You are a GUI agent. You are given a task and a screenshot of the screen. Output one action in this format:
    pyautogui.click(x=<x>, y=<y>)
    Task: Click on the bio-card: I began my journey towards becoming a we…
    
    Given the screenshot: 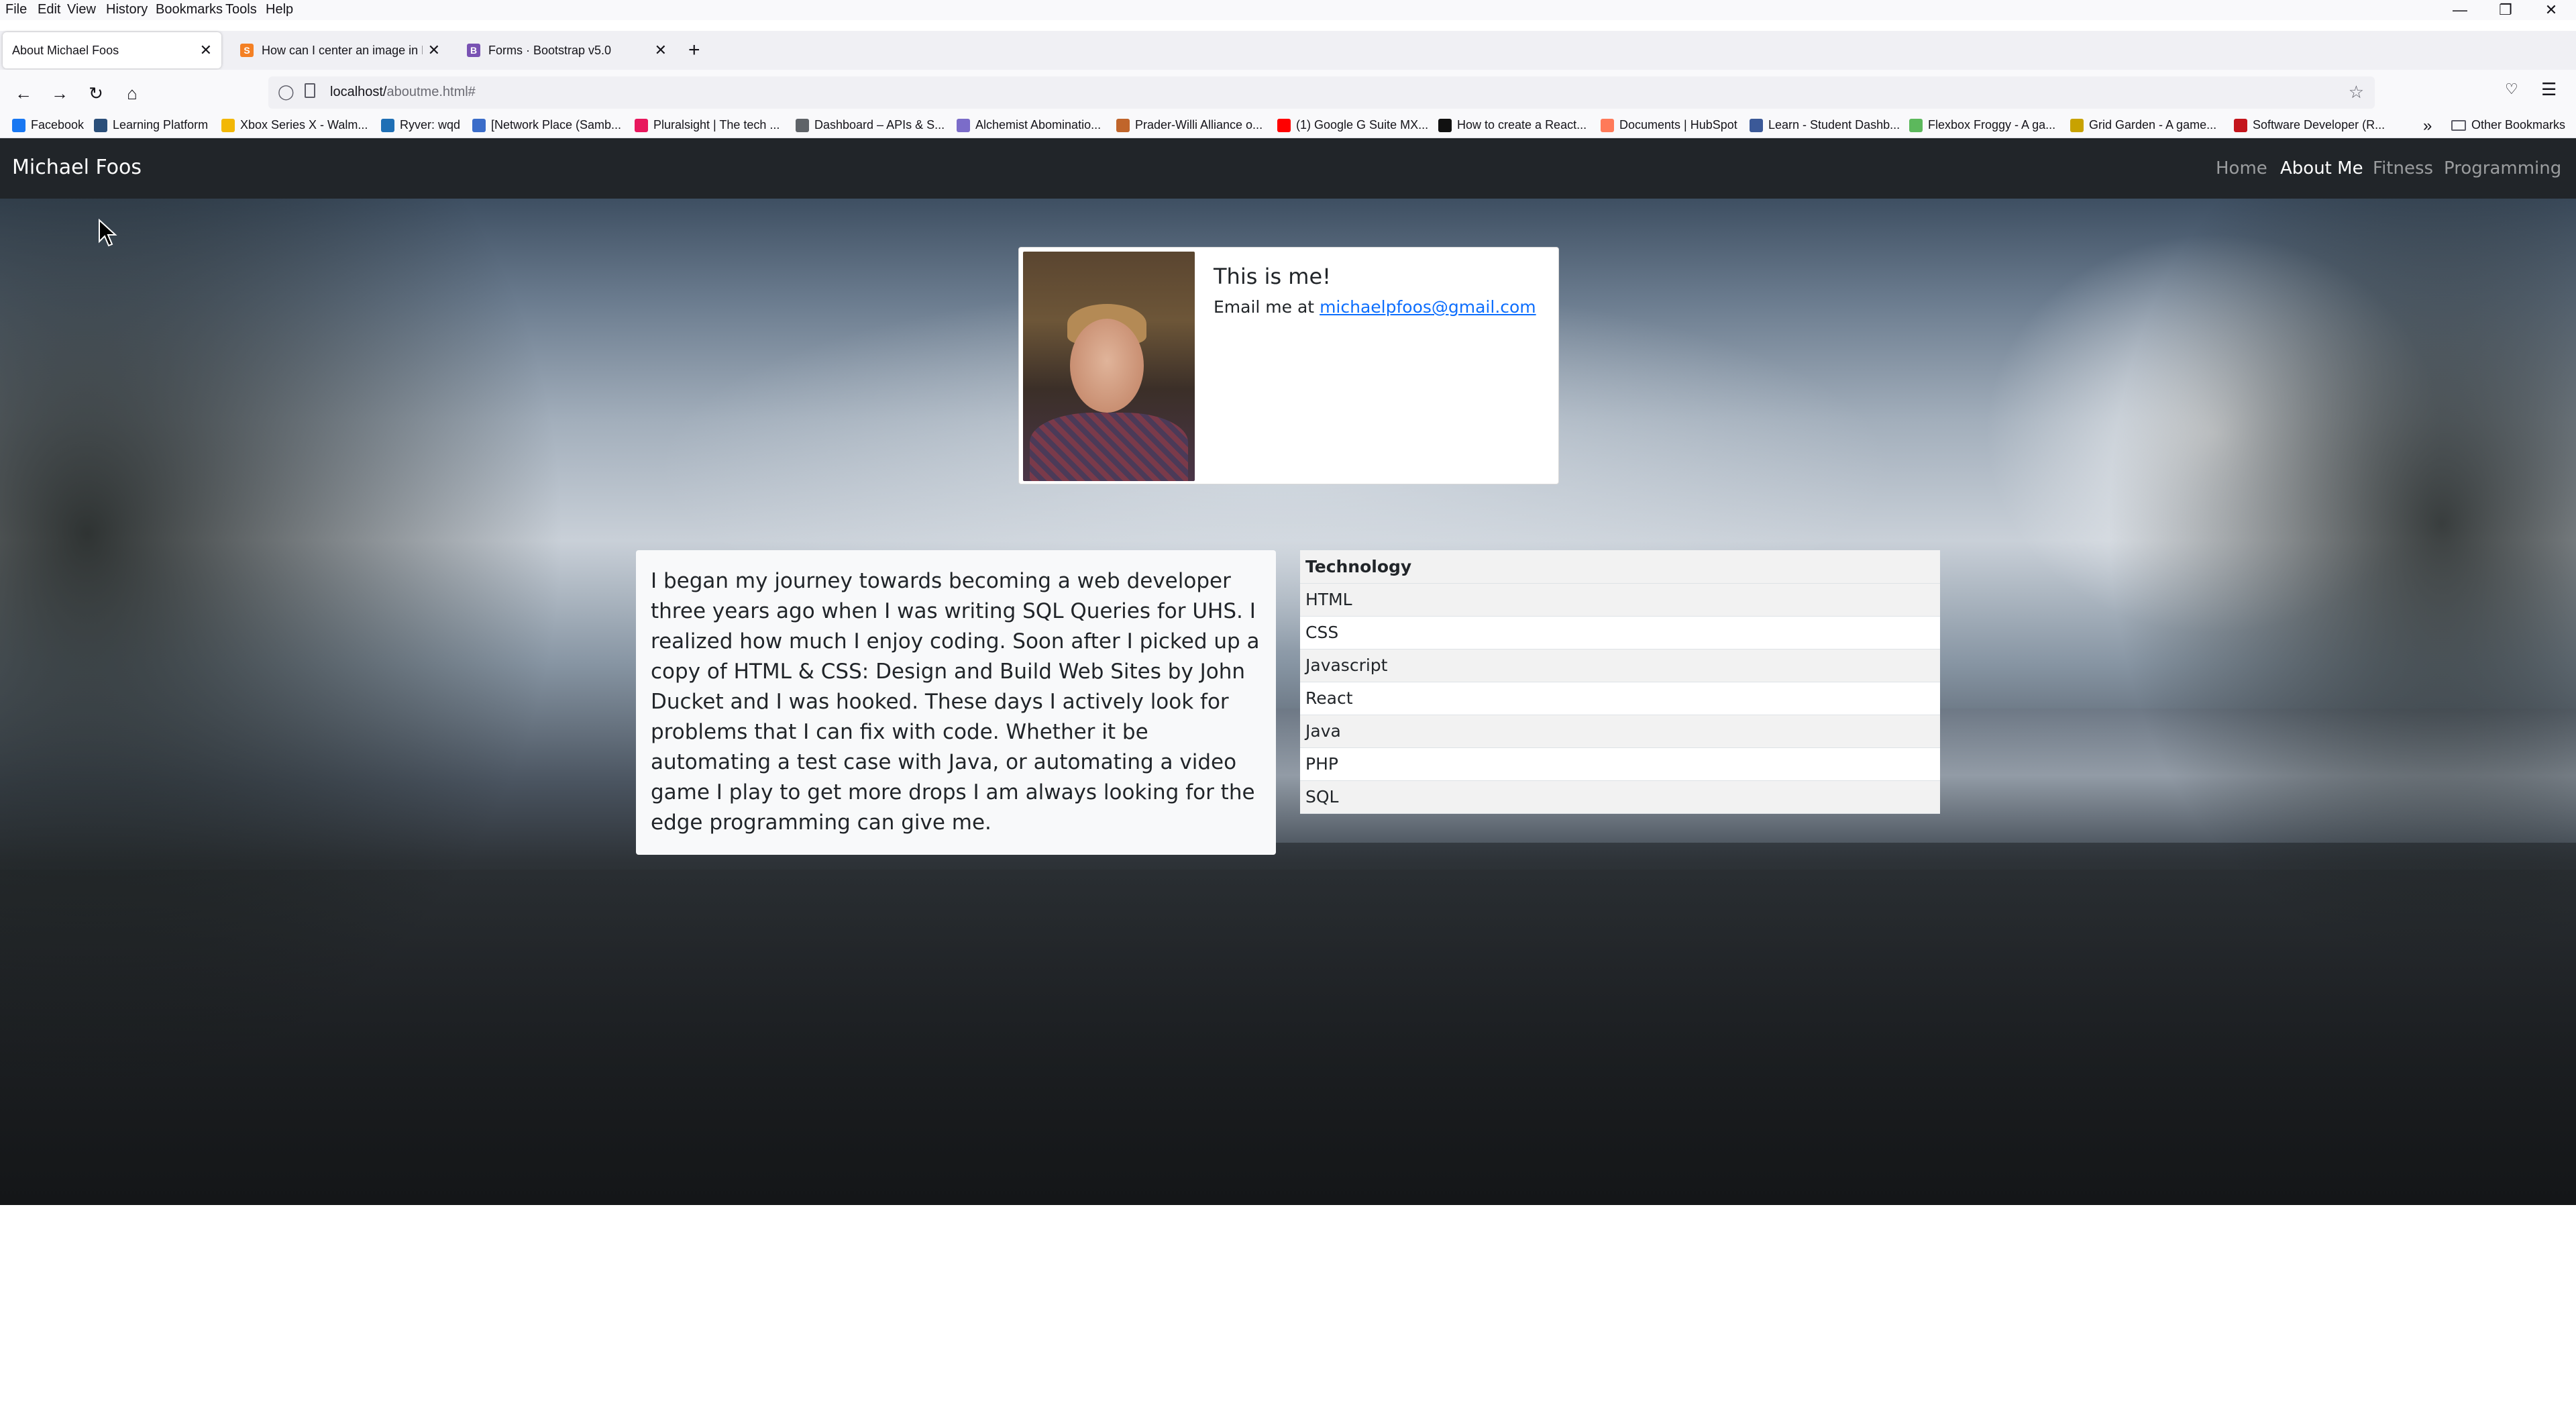 What is the action you would take?
    pyautogui.click(x=956, y=702)
    